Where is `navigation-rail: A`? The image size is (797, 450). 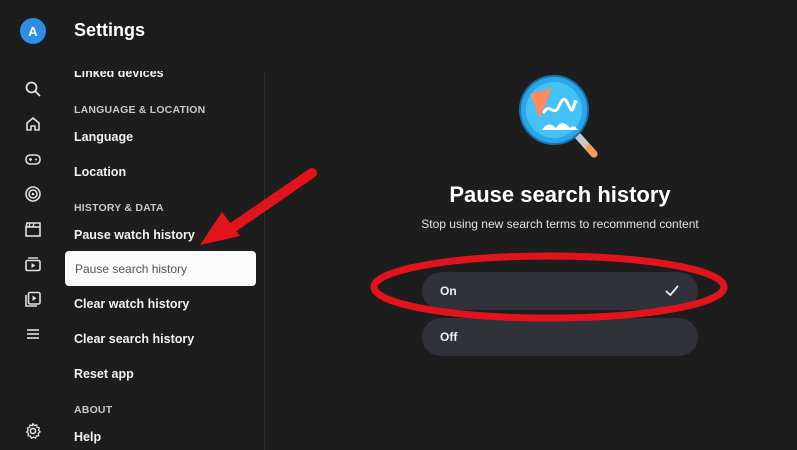 navigation-rail: A is located at coordinates (33, 225).